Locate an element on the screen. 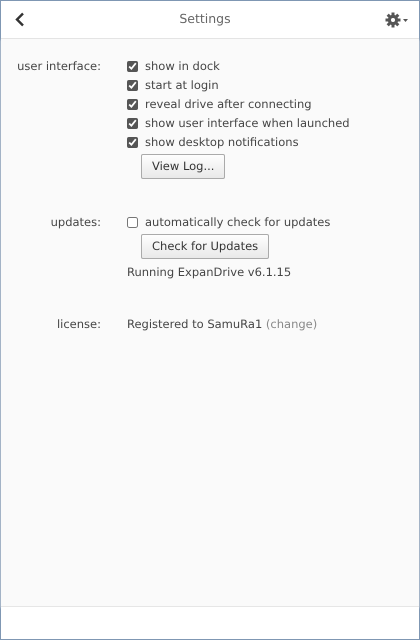 The width and height of the screenshot is (420, 640). section-label: updates: is located at coordinates (75, 222).